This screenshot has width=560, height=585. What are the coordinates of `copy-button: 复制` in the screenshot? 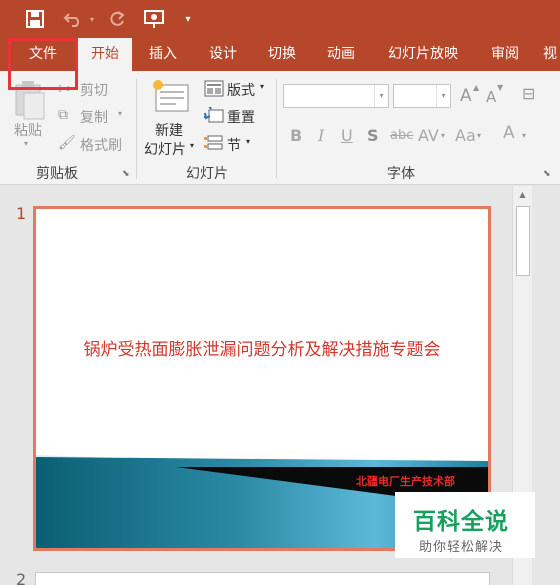 It's located at (94, 117).